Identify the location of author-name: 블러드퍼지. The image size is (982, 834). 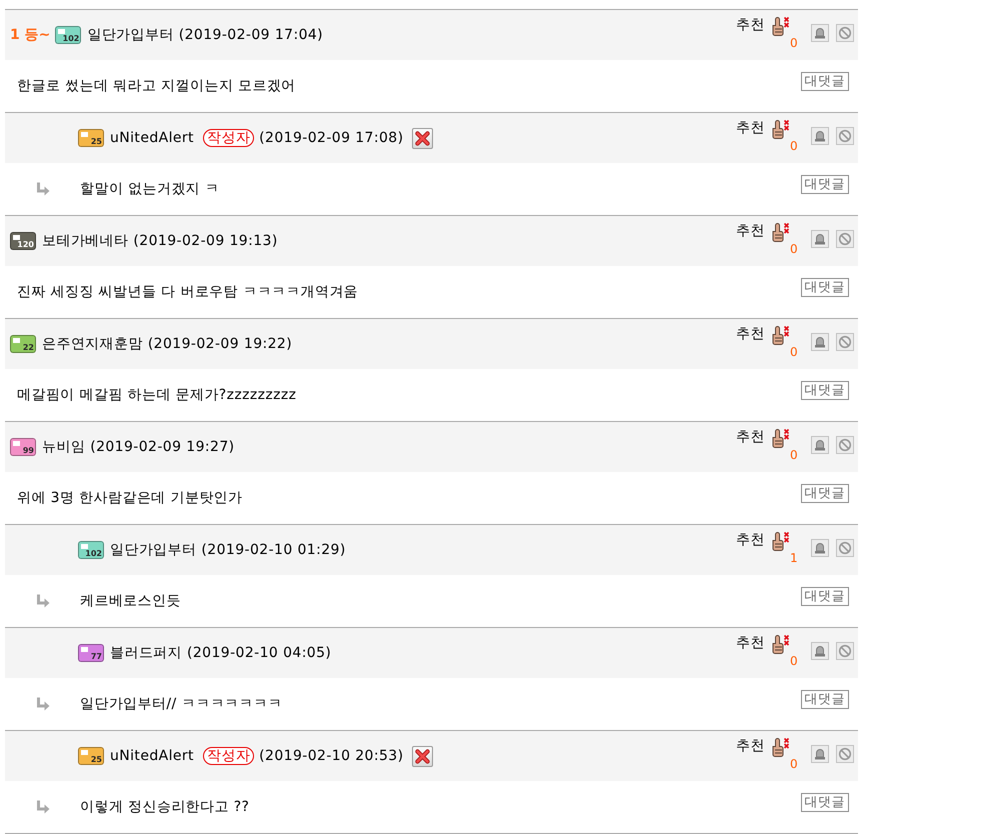
(146, 653).